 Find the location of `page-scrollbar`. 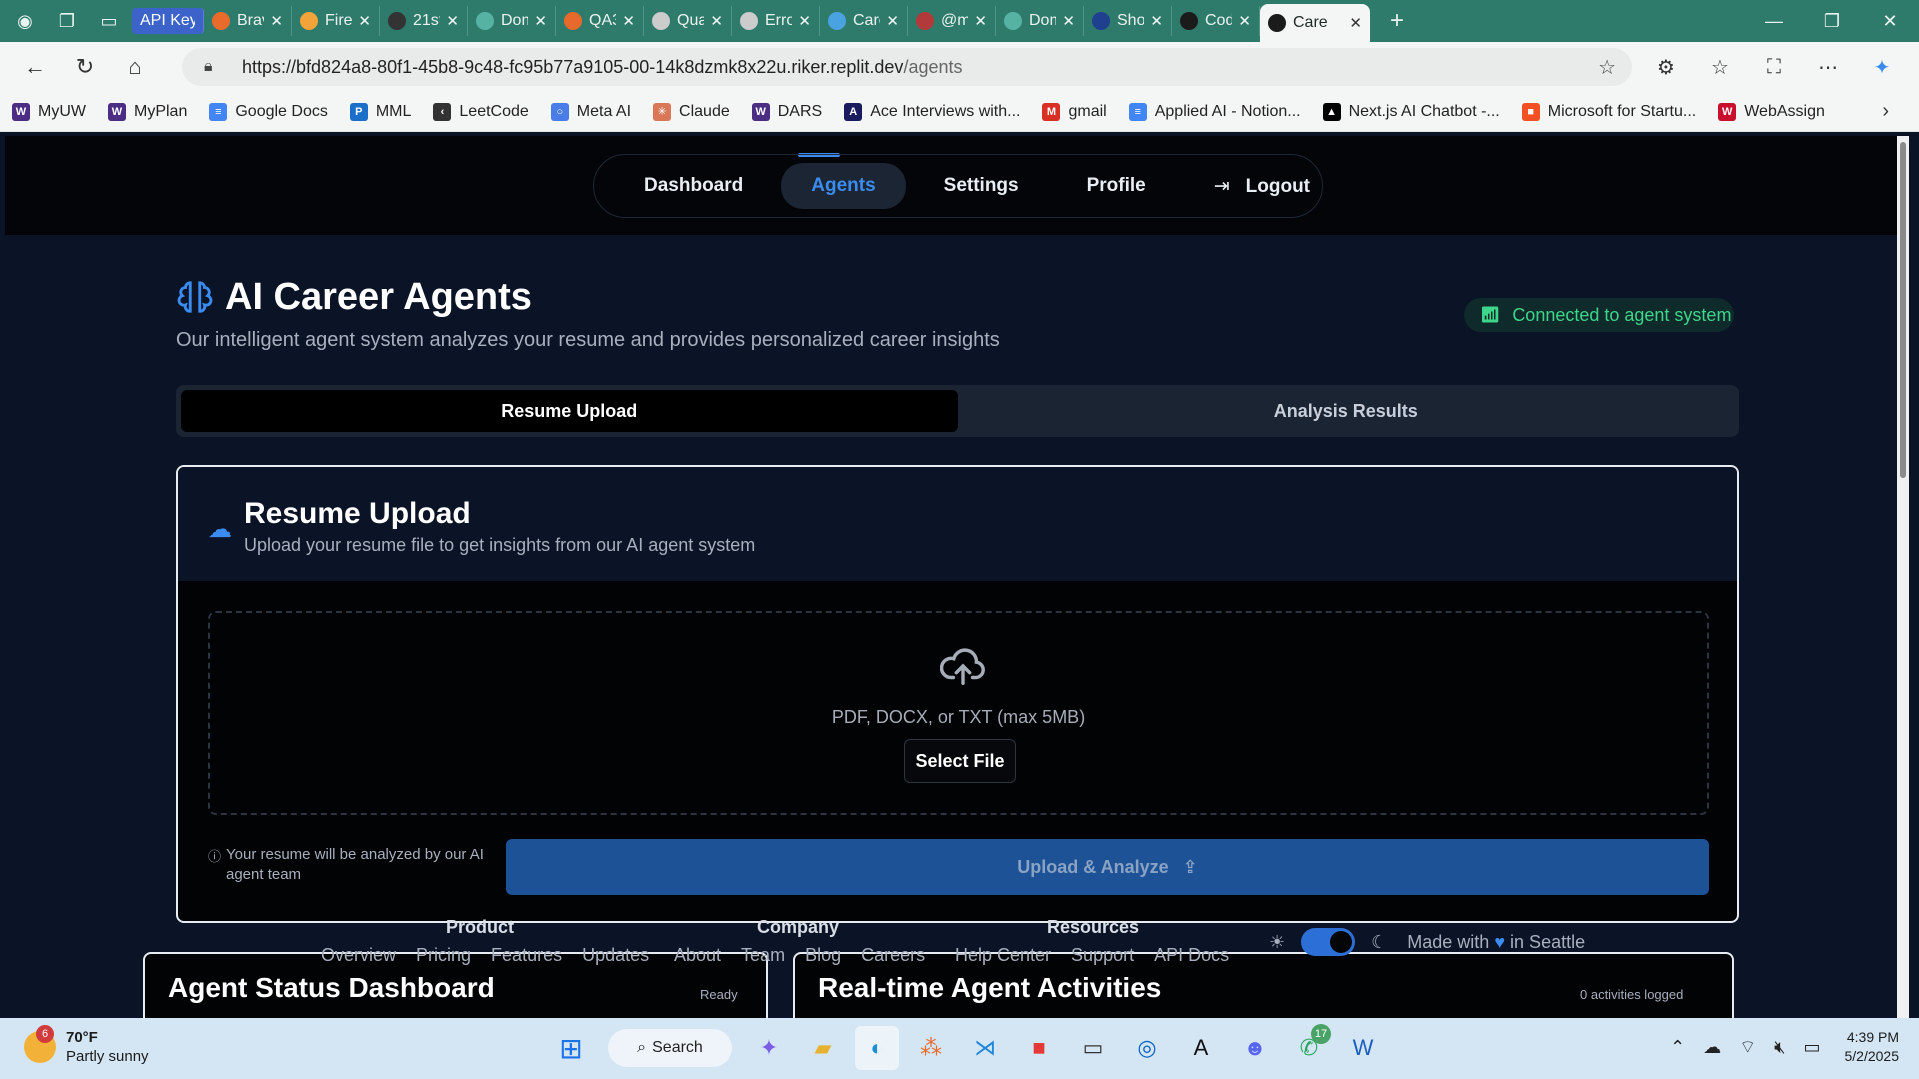

page-scrollbar is located at coordinates (1903, 577).